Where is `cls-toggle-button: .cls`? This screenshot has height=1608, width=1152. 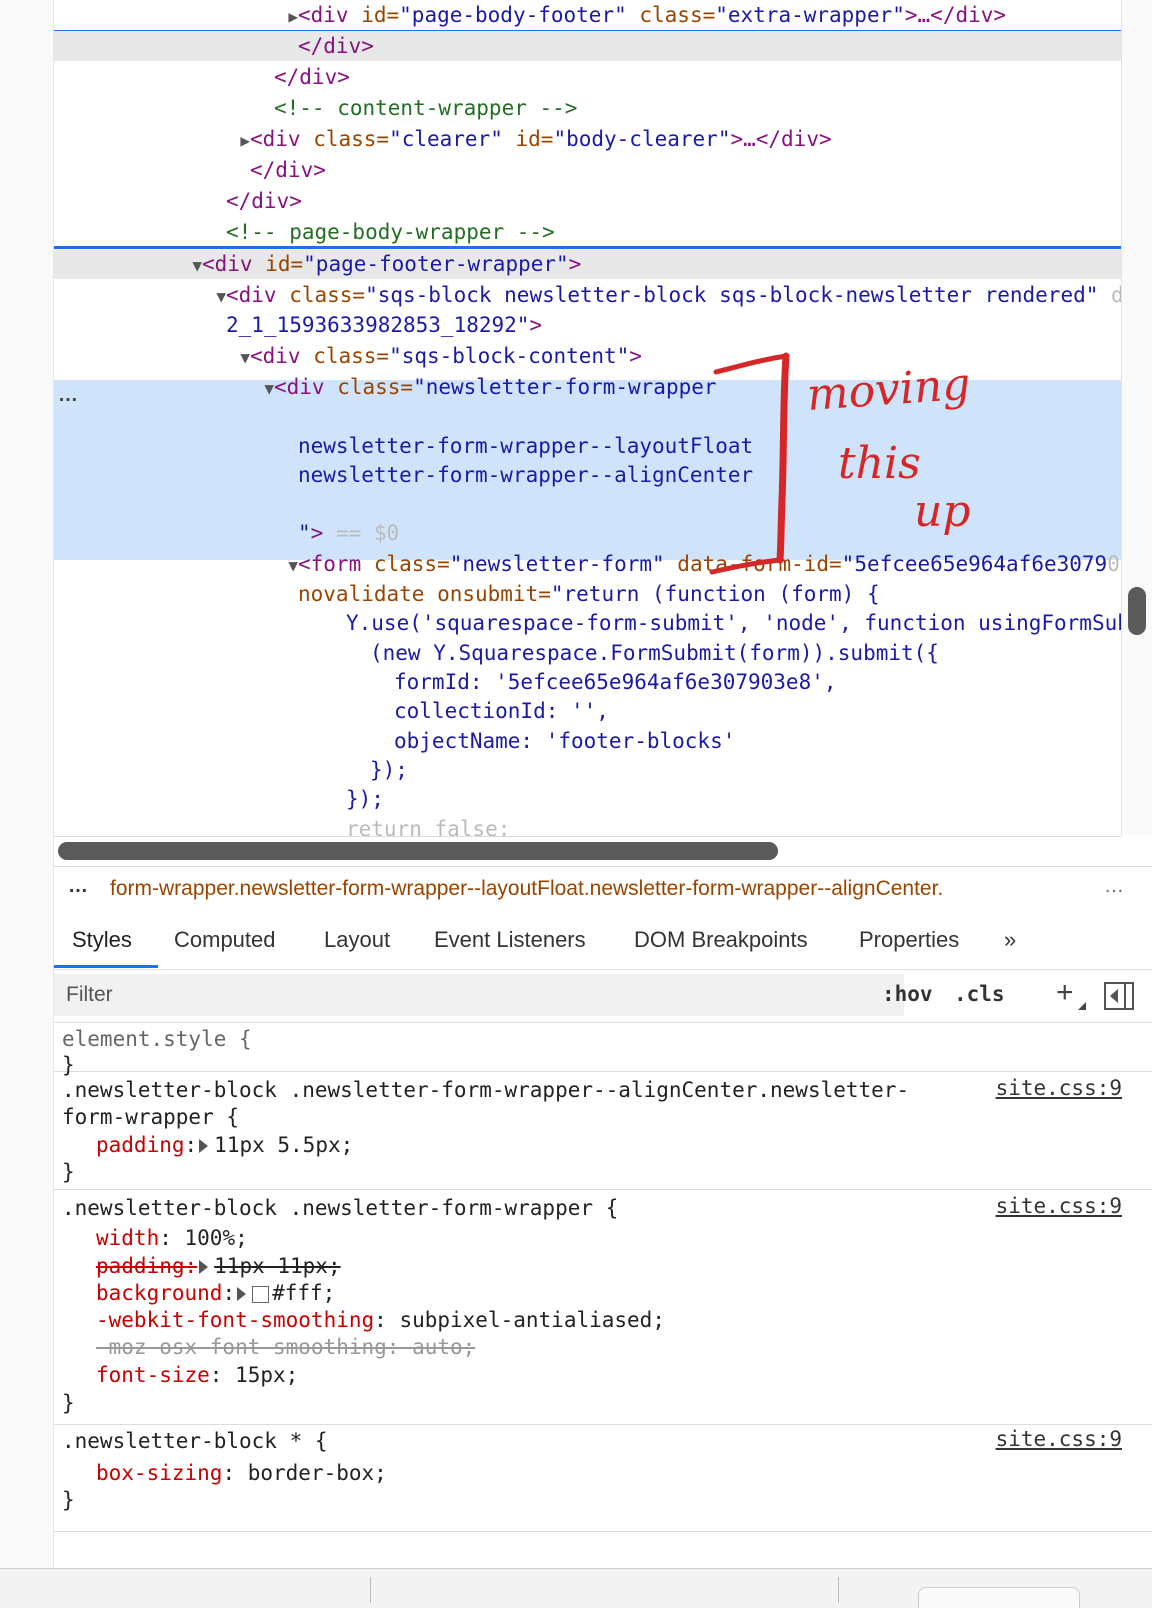 cls-toggle-button: .cls is located at coordinates (979, 994).